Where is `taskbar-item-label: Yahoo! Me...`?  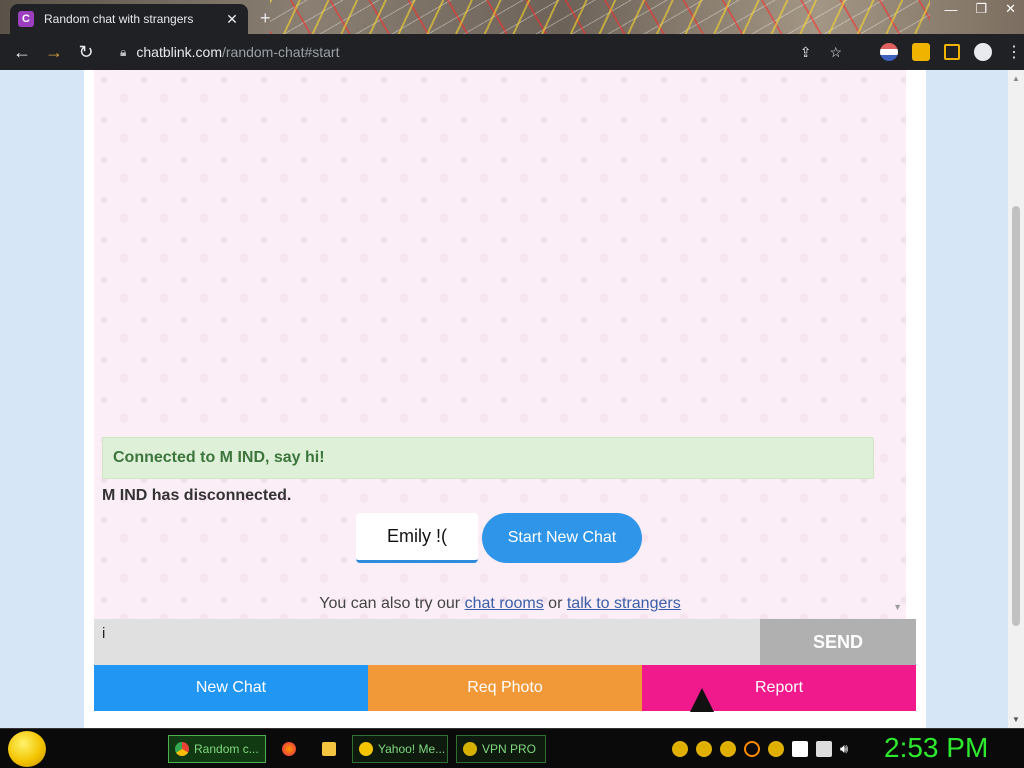 taskbar-item-label: Yahoo! Me... is located at coordinates (412, 749).